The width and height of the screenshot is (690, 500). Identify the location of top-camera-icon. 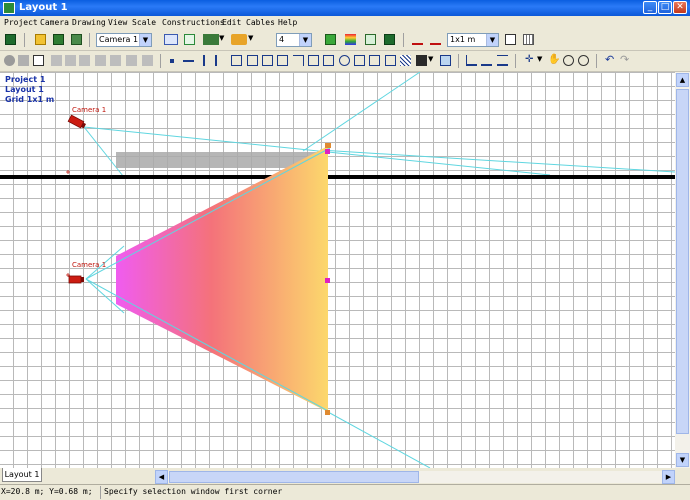
(77, 121).